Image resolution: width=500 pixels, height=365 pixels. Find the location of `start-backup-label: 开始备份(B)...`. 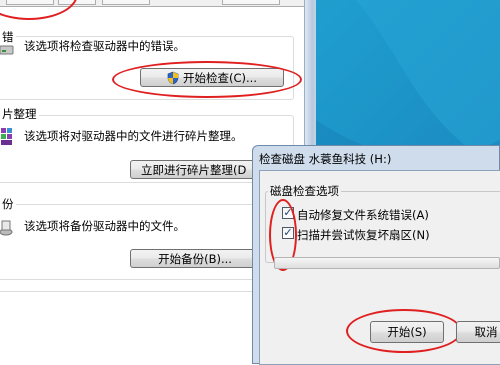

start-backup-label: 开始备份(B)... is located at coordinates (195, 259).